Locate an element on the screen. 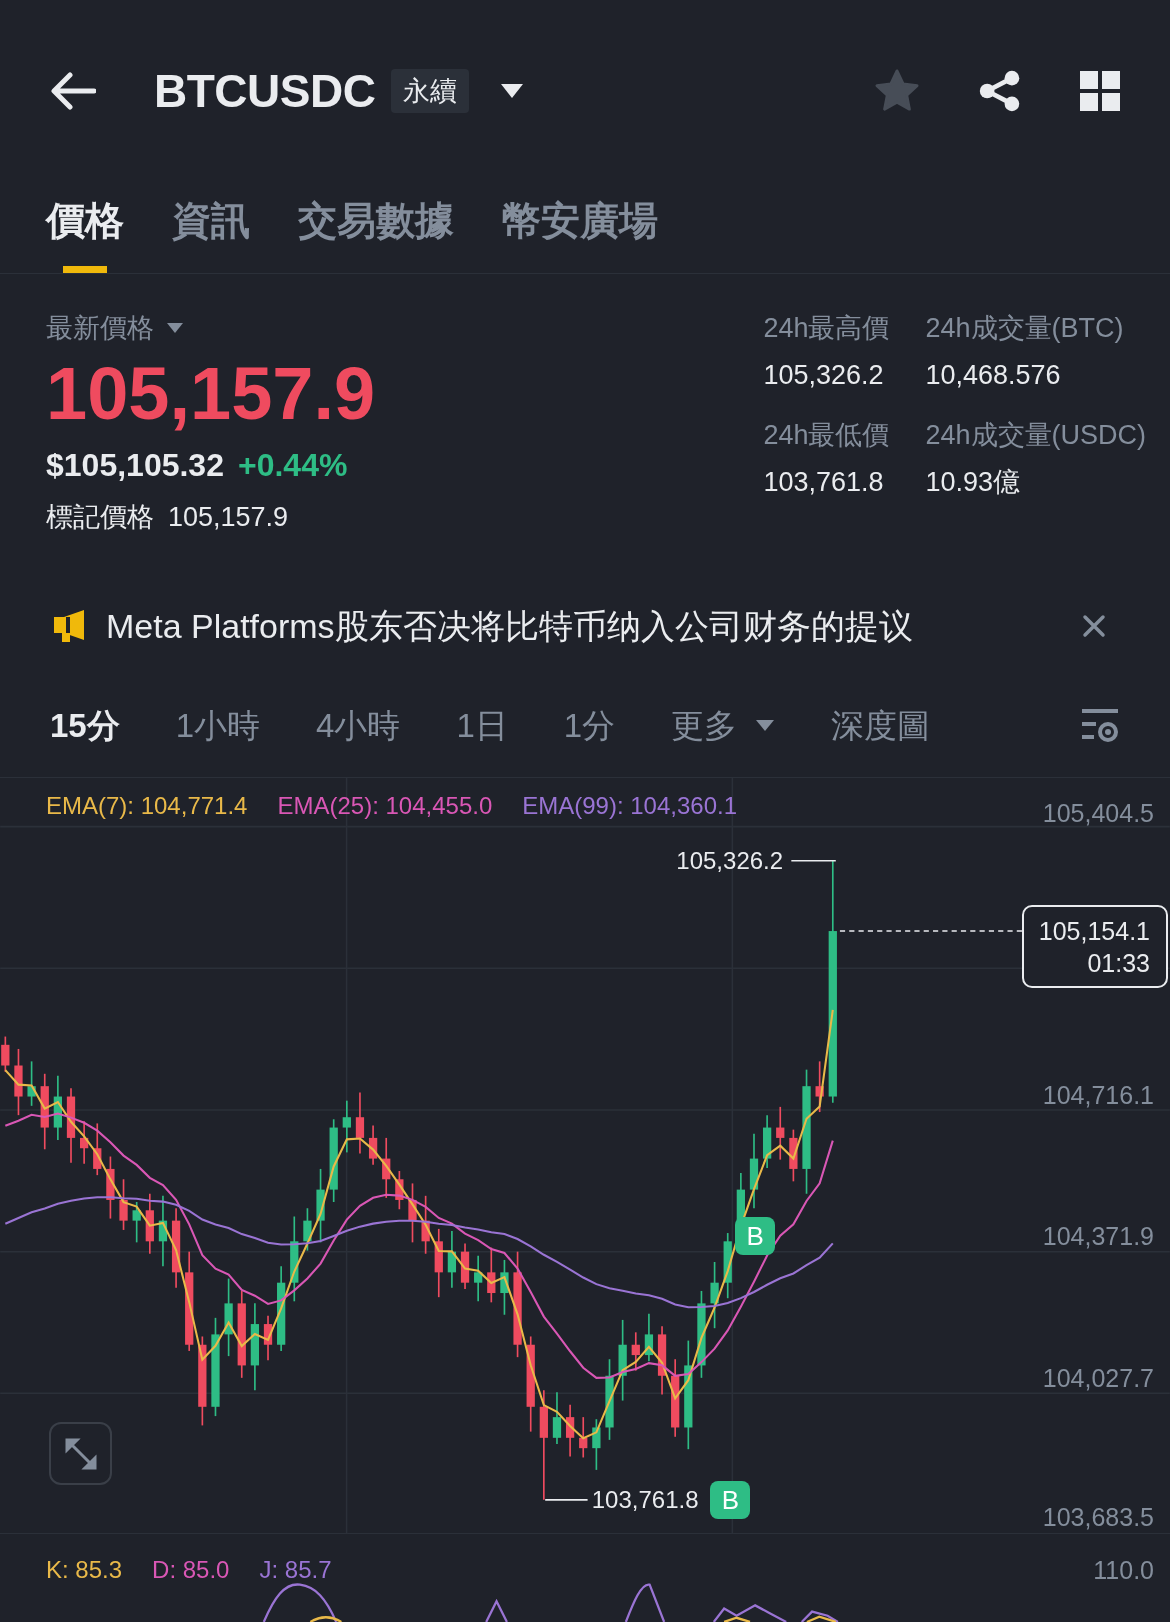  grid-icon is located at coordinates (1100, 91).